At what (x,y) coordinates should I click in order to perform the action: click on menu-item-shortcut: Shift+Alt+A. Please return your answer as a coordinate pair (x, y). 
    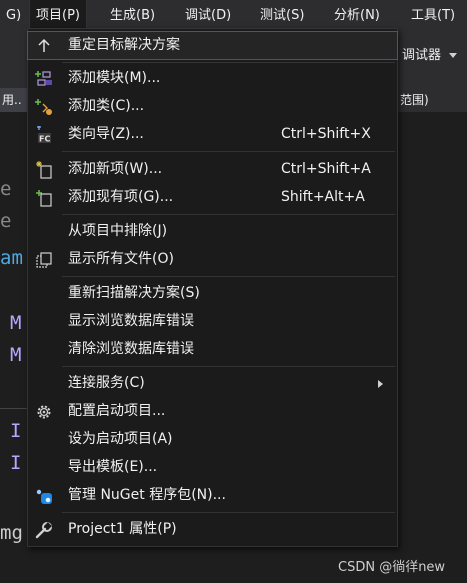
    Looking at the image, I should click on (323, 197).